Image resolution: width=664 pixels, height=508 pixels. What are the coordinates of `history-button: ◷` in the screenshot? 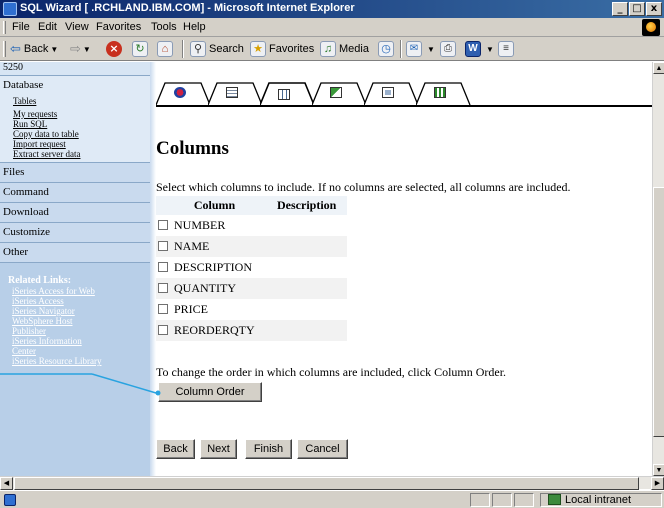 It's located at (387, 49).